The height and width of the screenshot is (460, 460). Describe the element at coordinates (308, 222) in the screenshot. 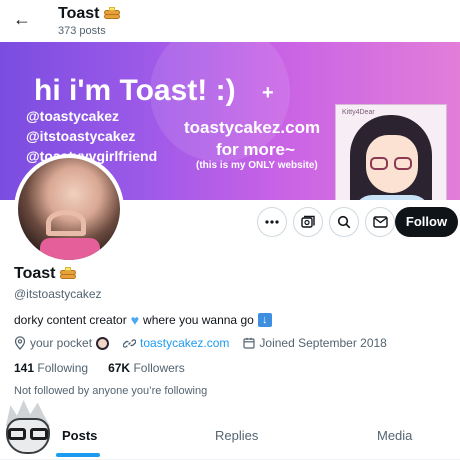

I see `subscriptions-icon` at that location.